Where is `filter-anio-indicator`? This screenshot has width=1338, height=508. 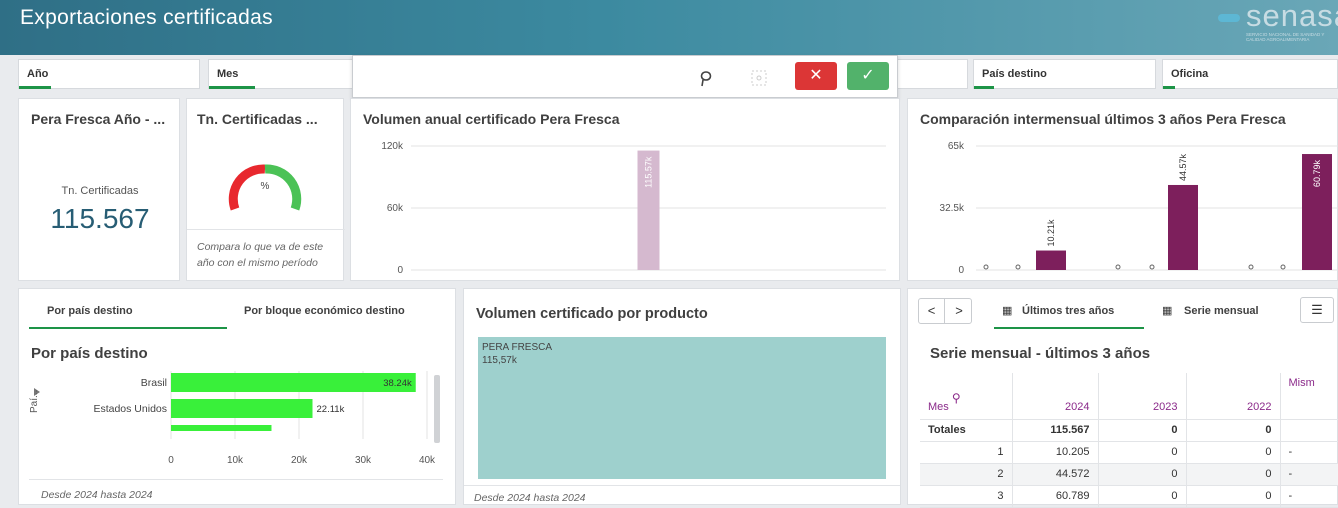
filter-anio-indicator is located at coordinates (35, 87).